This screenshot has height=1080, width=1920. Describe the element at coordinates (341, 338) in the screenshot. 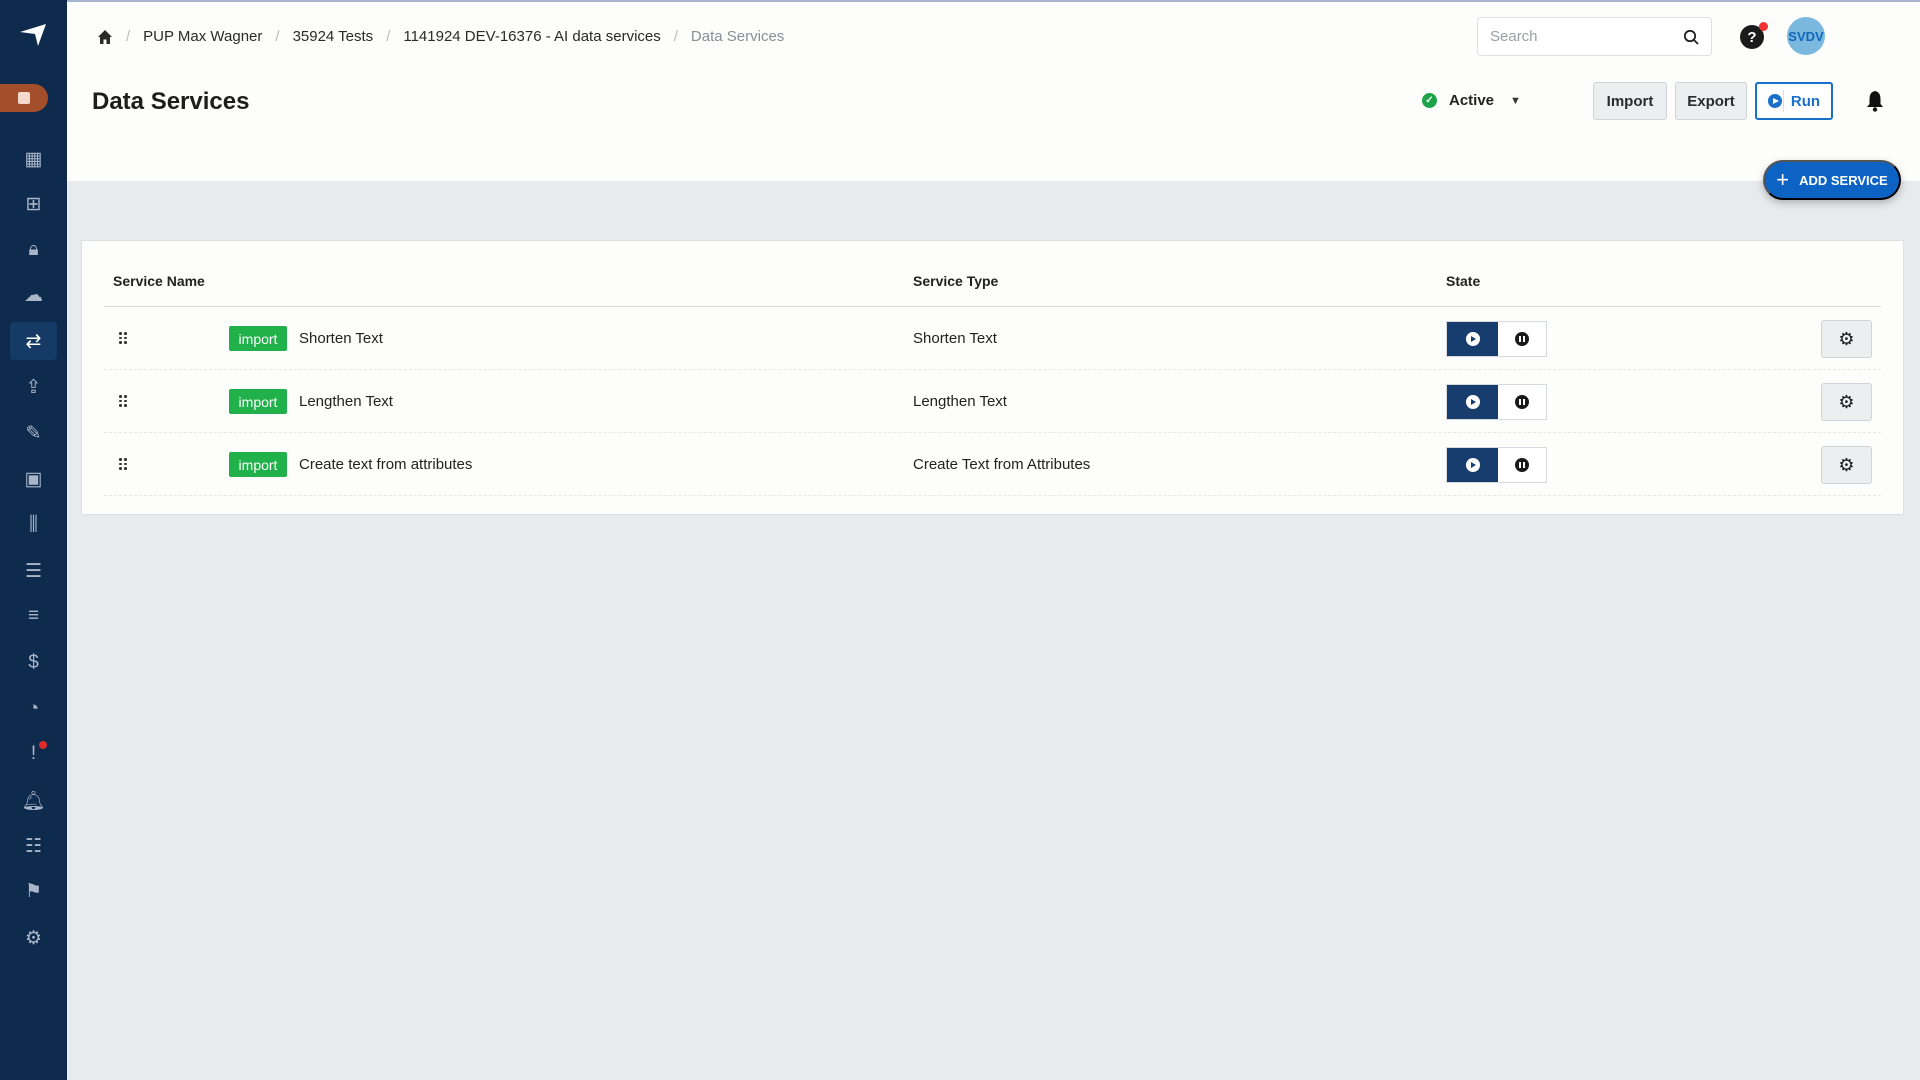

I see `service-name: Shorten Text` at that location.